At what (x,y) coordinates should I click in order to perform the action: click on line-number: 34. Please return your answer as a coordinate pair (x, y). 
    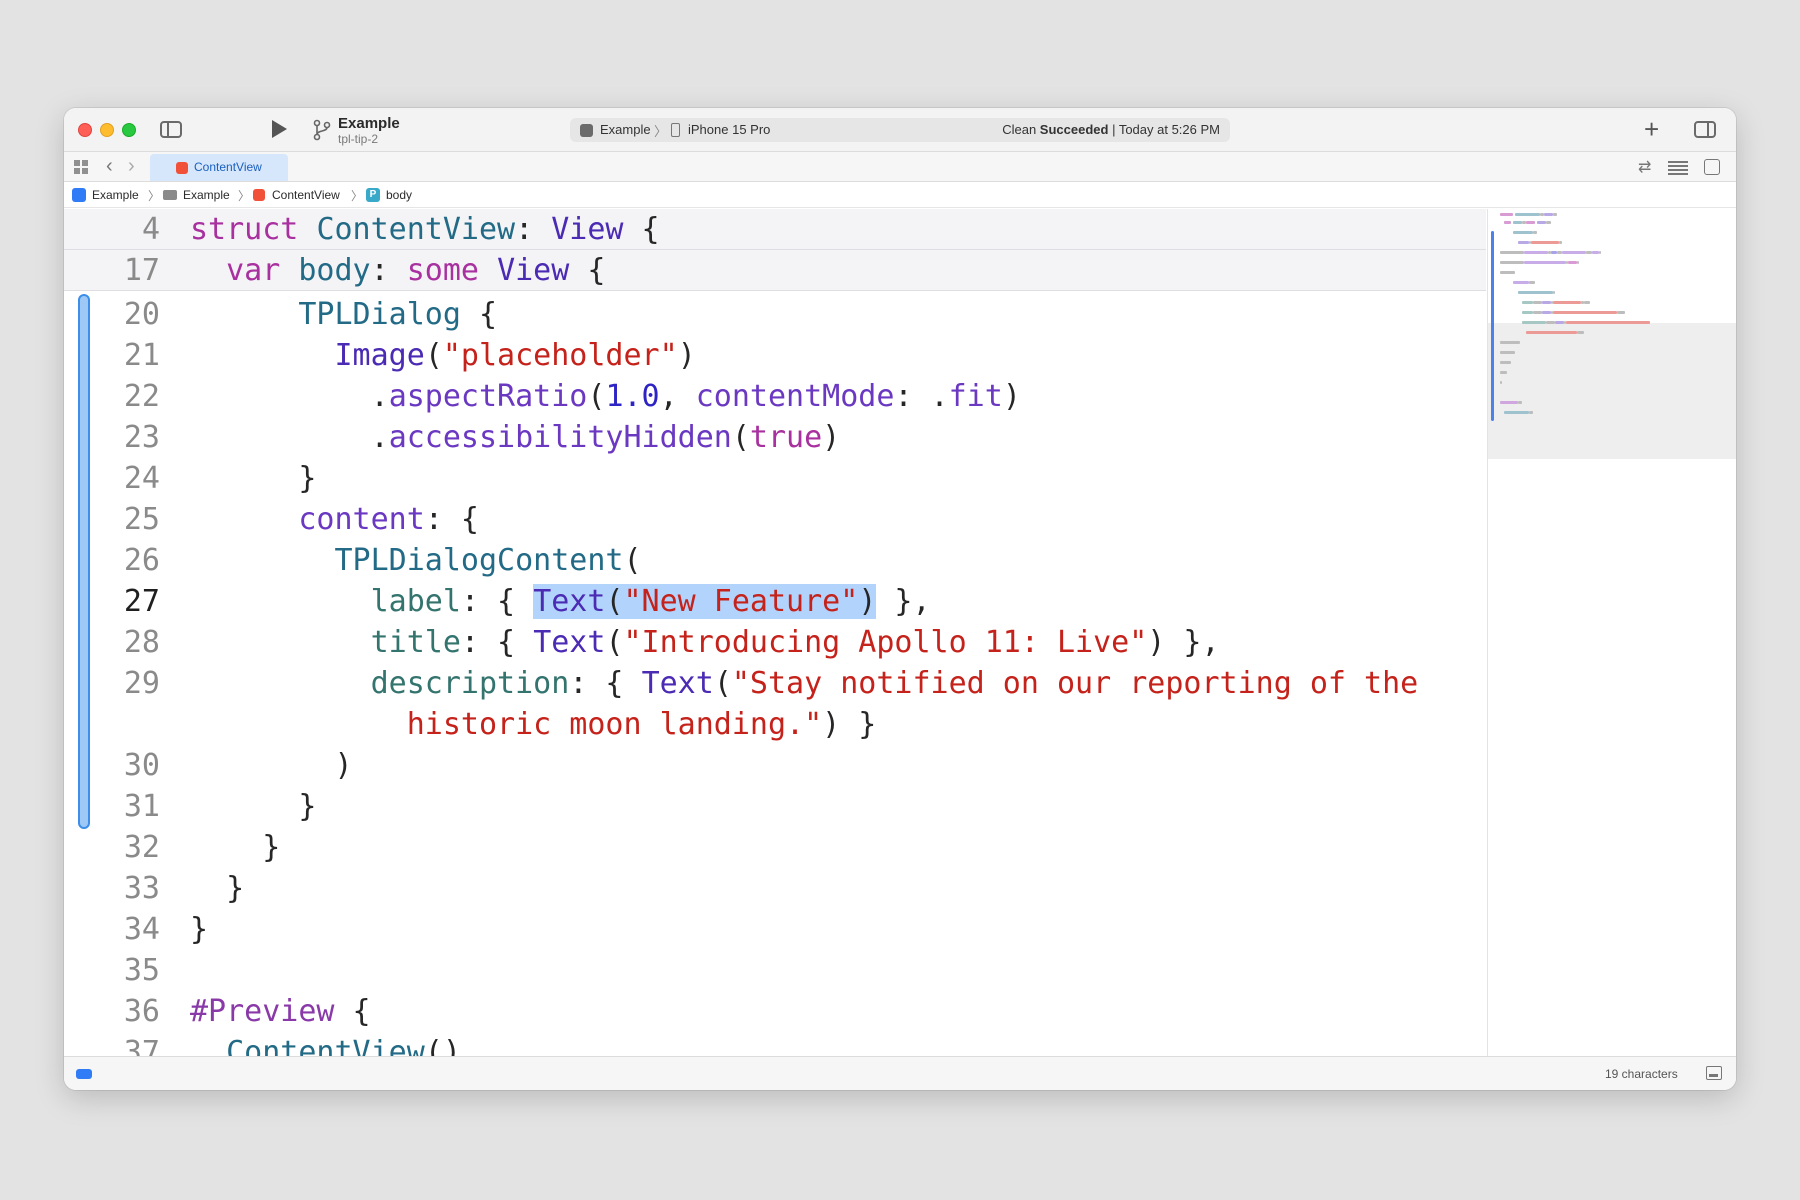
    Looking at the image, I should click on (132, 929).